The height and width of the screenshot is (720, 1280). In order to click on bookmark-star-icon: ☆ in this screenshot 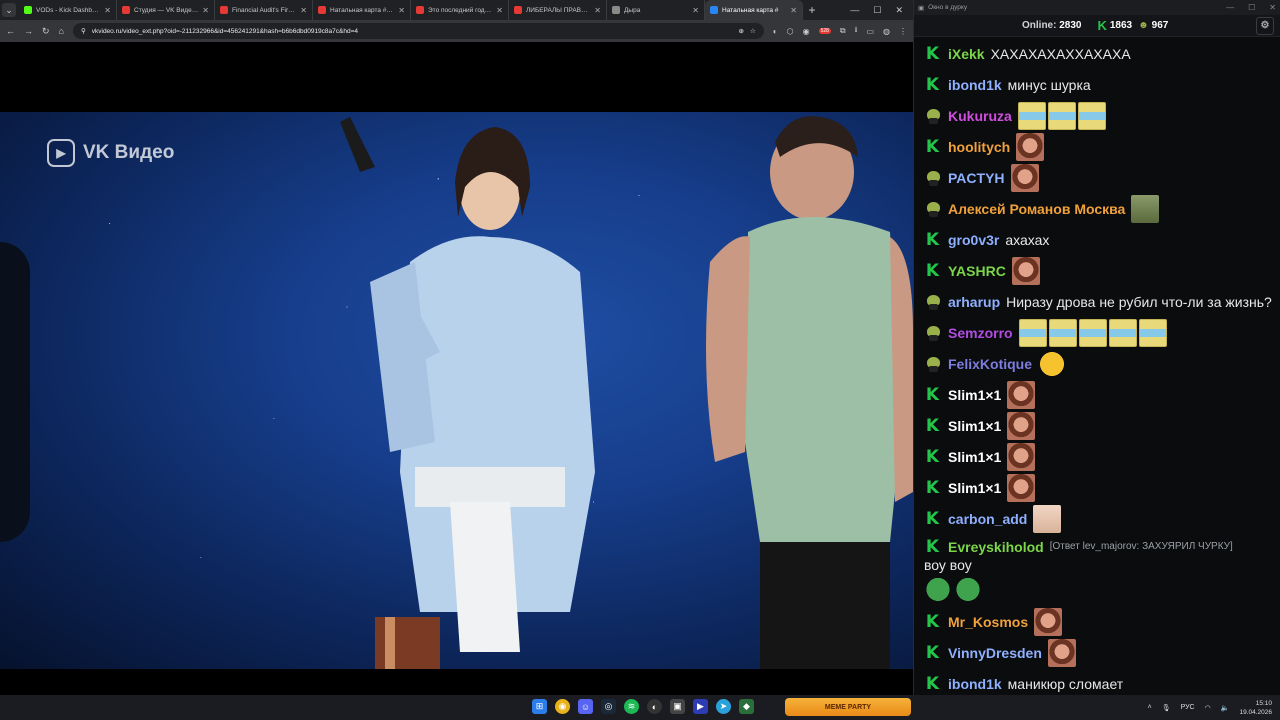, I will do `click(753, 31)`.